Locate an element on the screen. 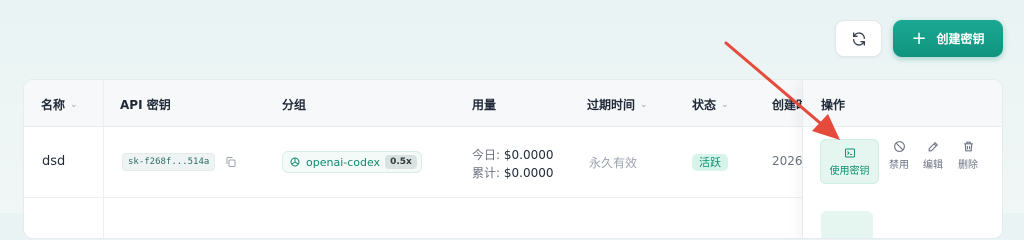  column-header-usage: 用量 is located at coordinates (484, 104).